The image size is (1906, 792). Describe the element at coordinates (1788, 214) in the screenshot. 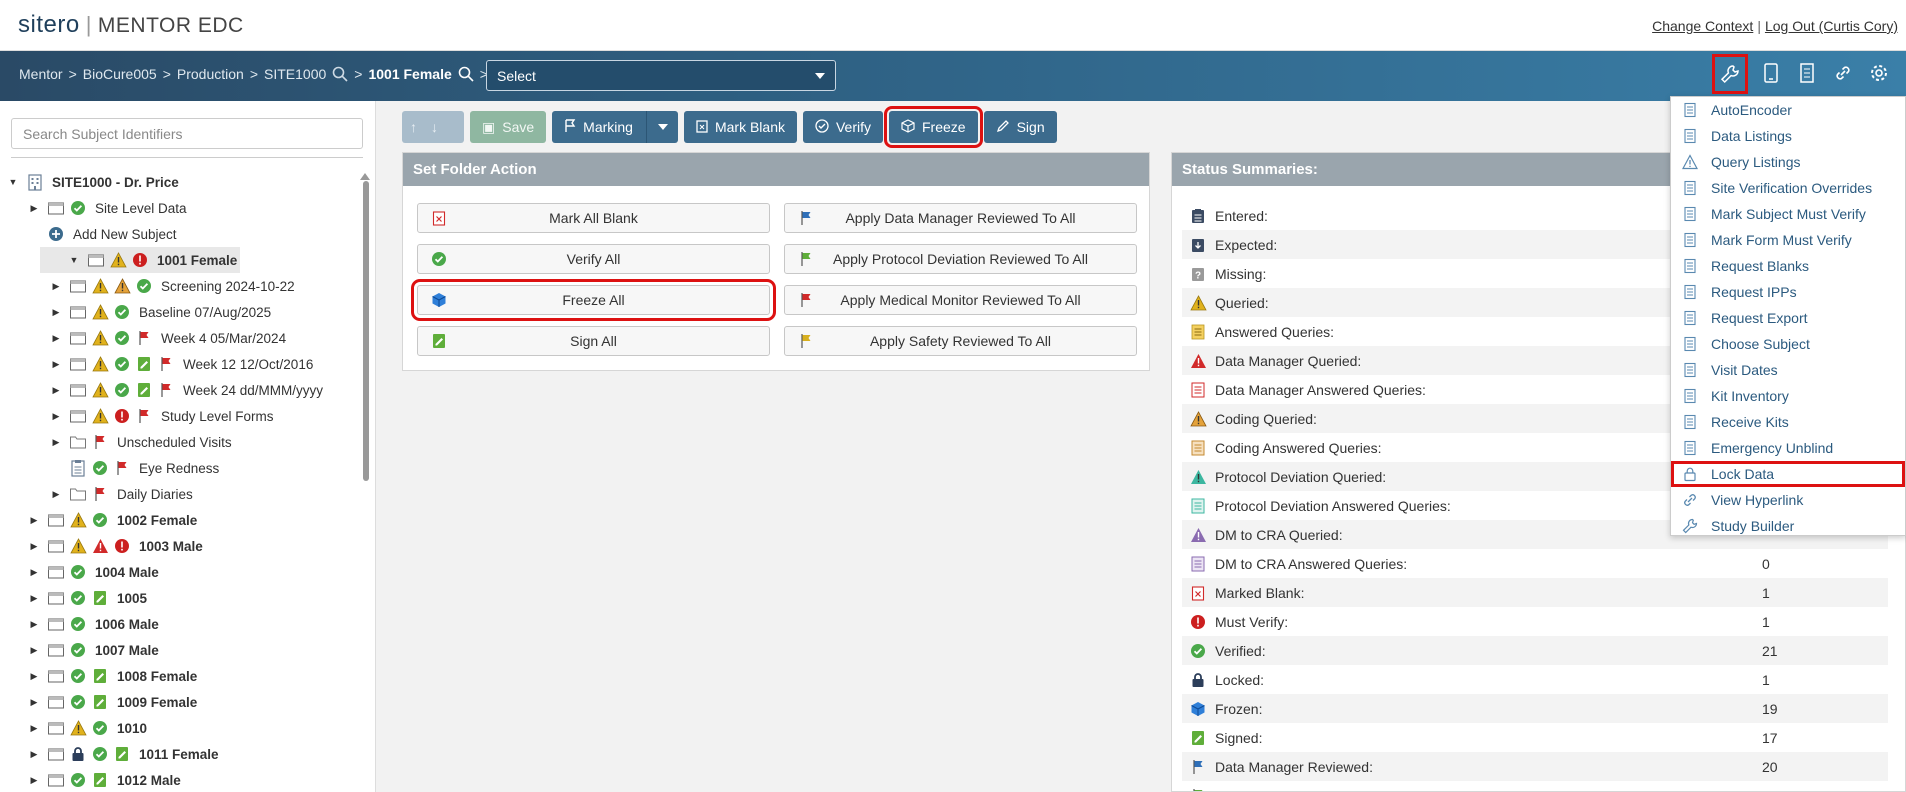

I see `menu-item-mark-subject-must-verify: Mark Subject Must Verify` at that location.